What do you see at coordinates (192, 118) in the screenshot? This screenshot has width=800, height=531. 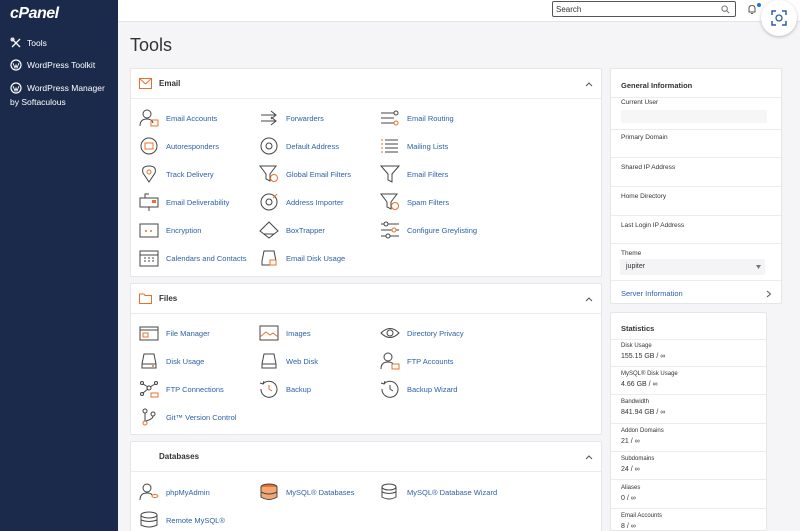 I see `tool-label: Email Accounts` at bounding box center [192, 118].